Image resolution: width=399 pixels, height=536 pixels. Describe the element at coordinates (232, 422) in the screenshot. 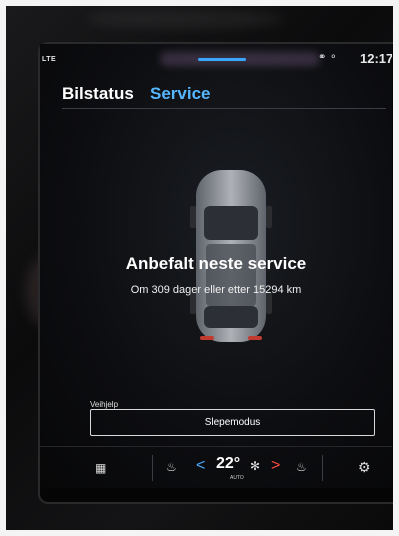

I see `tow-mode-button: Slepemodus` at that location.